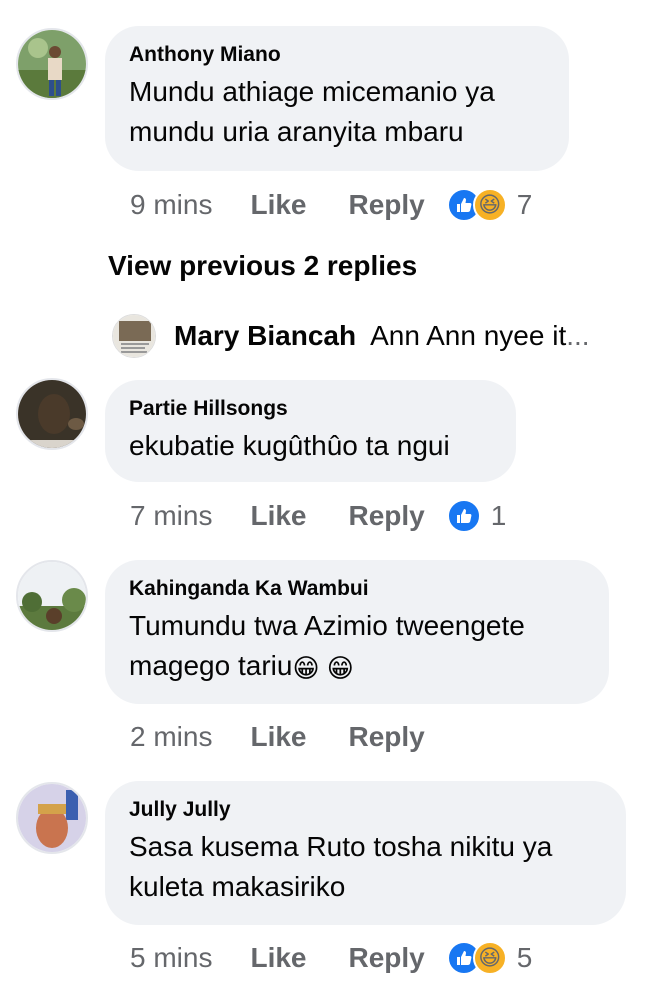 The width and height of the screenshot is (672, 1008). Describe the element at coordinates (331, 205) in the screenshot. I see `comment-actions: 9 mins Like Reply 😆 7` at that location.